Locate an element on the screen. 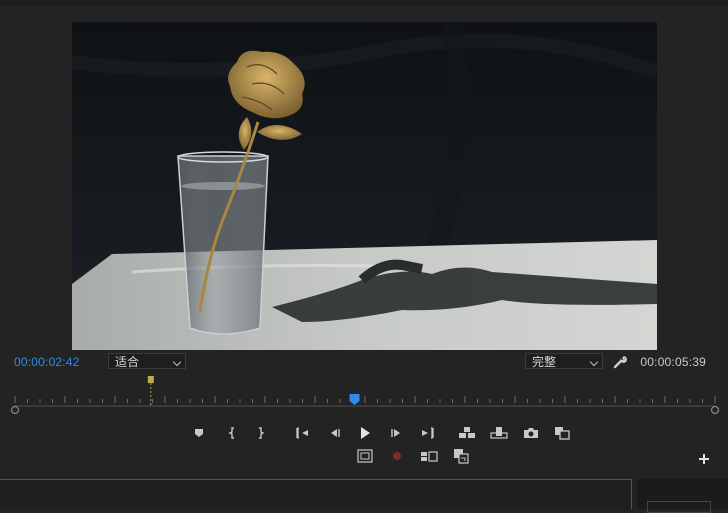  vr-video-icon is located at coordinates (461, 456).